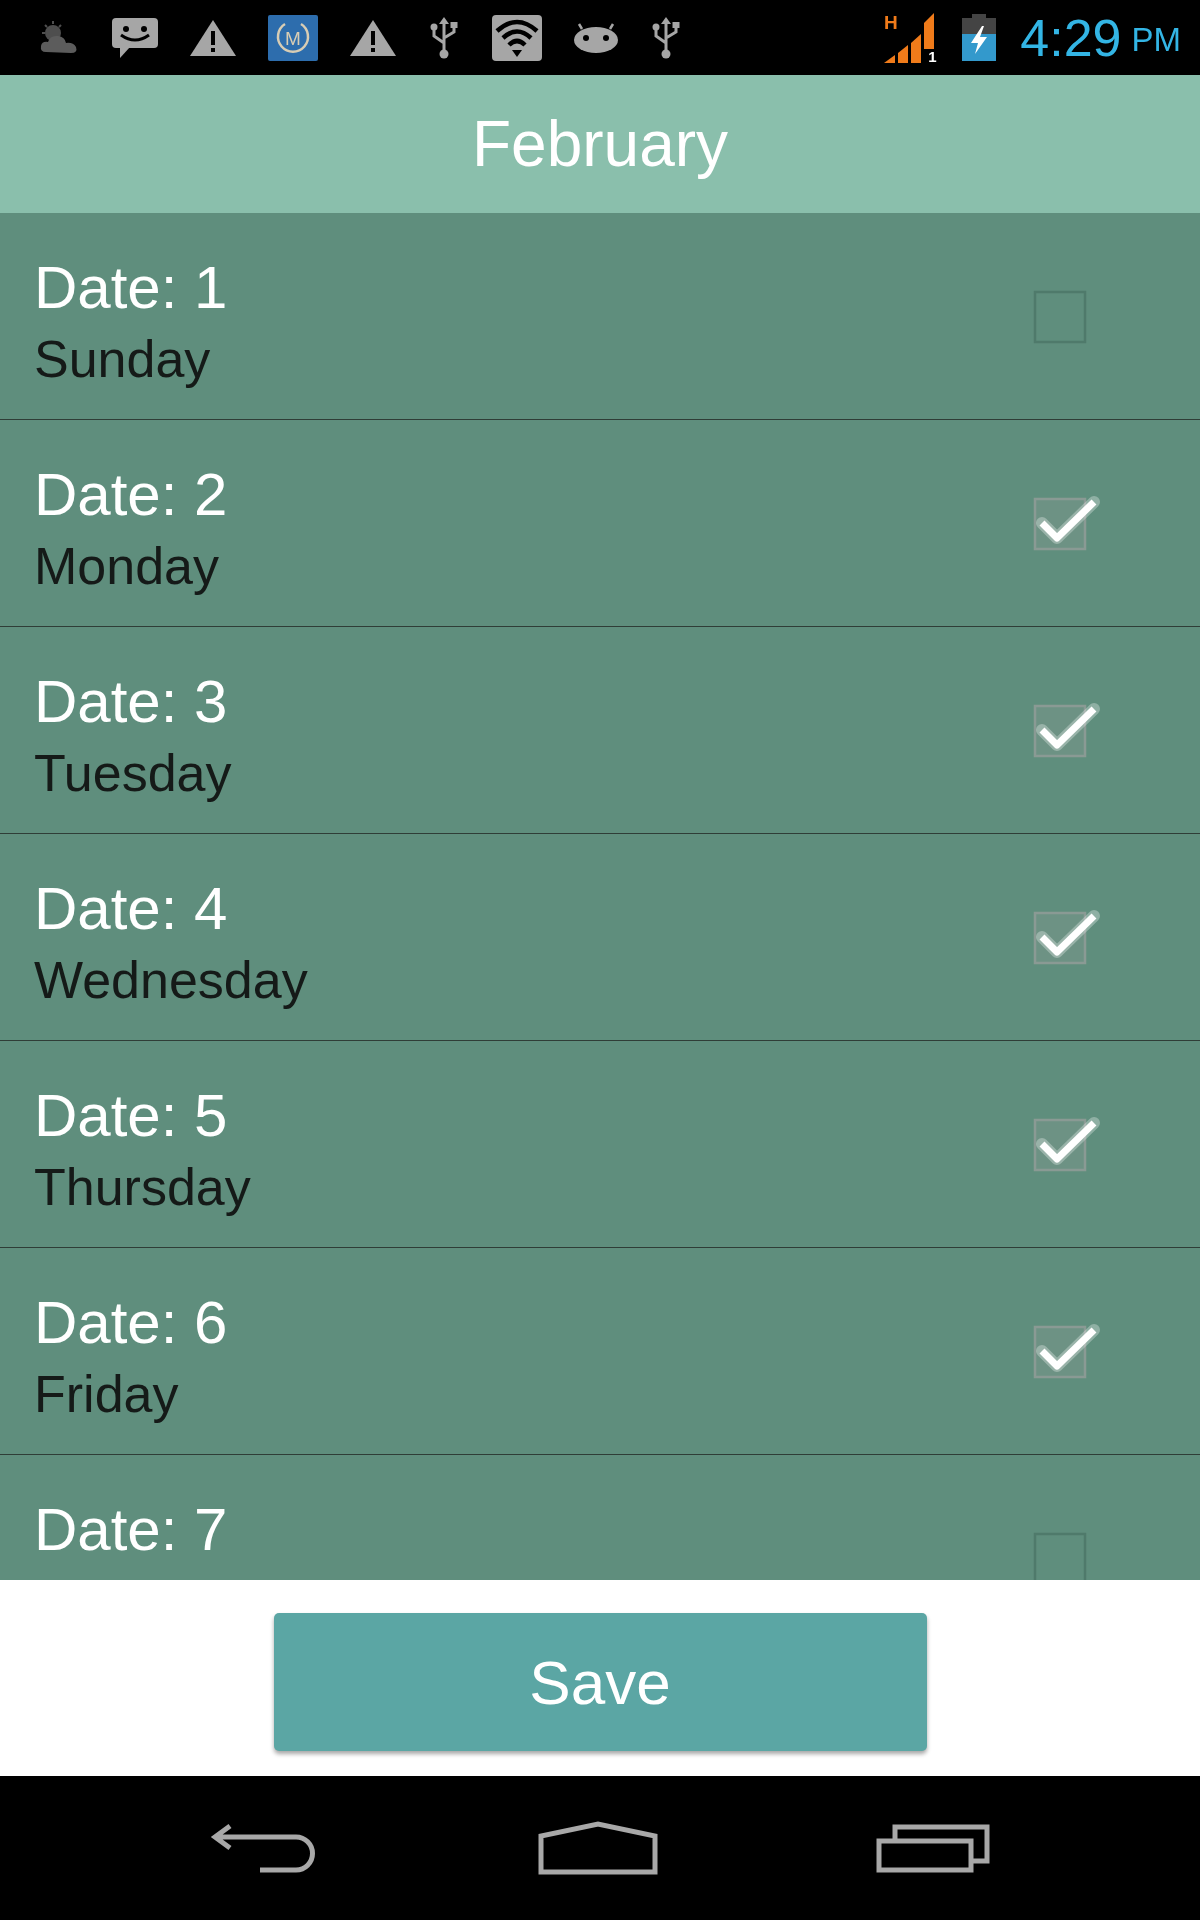 This screenshot has height=1920, width=1200. I want to click on day-label: Friday, so click(106, 1394).